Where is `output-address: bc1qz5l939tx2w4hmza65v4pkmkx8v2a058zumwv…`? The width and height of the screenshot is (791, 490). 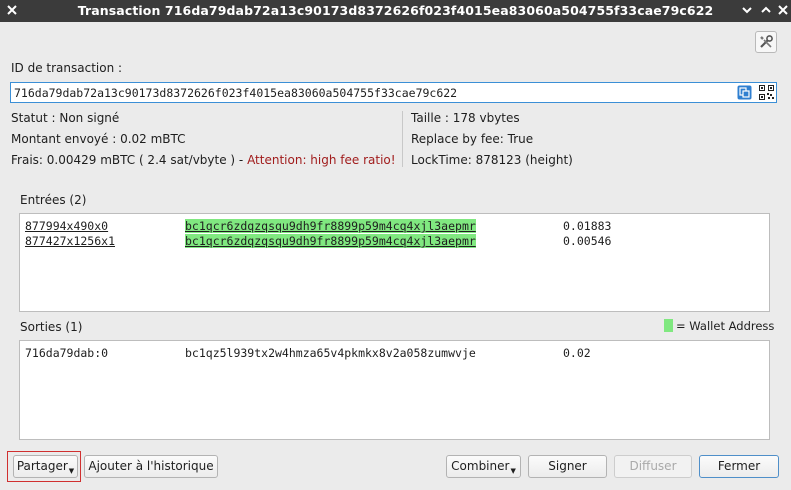 output-address: bc1qz5l939tx2w4hmza65v4pkmkx8v2a058zumwv… is located at coordinates (330, 353).